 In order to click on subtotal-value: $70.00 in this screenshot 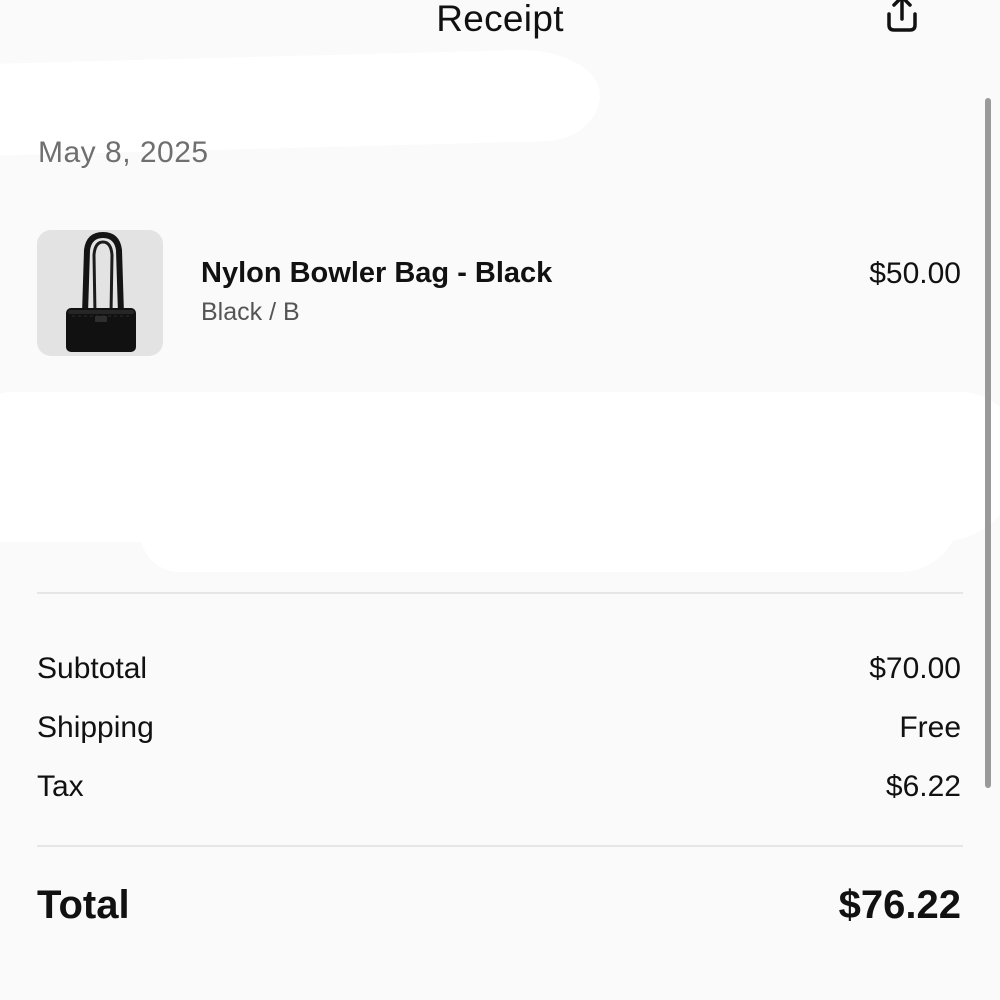, I will do `click(915, 668)`.